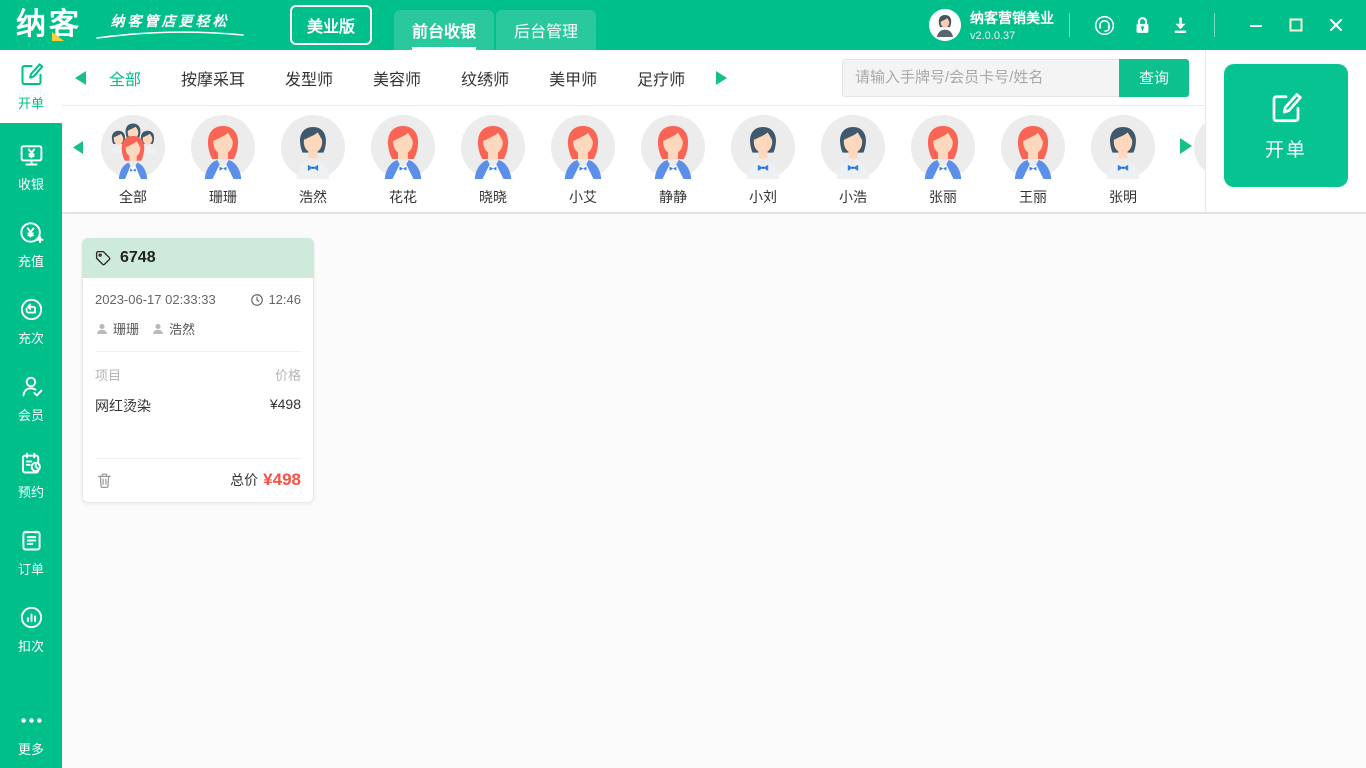  Describe the element at coordinates (198, 374) in the screenshot. I see `order-columns: 项目 价格` at that location.